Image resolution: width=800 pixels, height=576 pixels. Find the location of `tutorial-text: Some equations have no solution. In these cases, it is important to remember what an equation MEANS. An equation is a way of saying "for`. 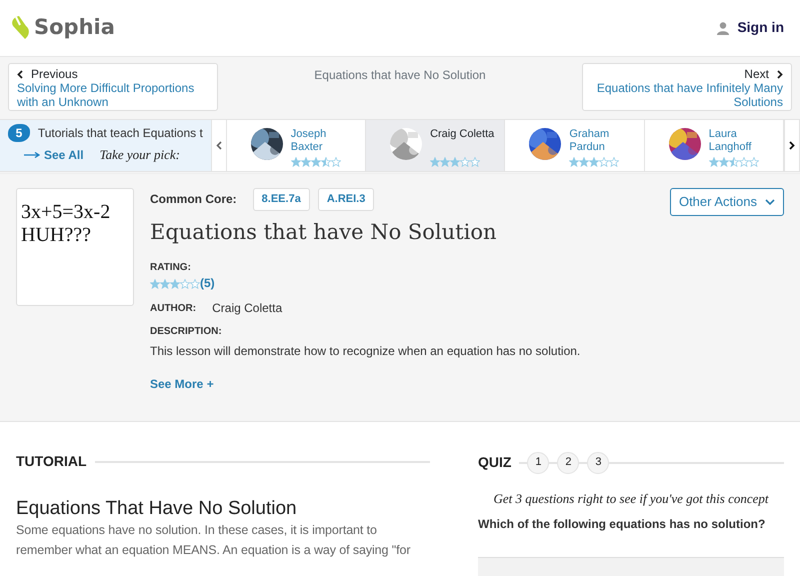

tutorial-text: Some equations have no solution. In these cases, it is important to remember what an equation MEANS. An equation is a way of saying "for is located at coordinates (214, 541).